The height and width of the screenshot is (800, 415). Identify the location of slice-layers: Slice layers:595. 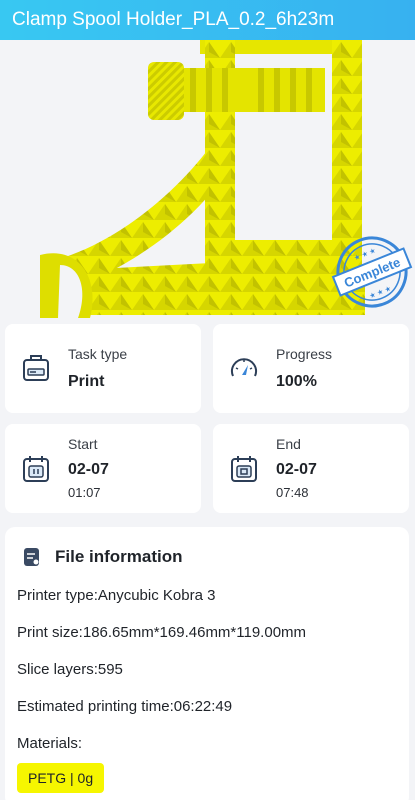
(70, 669).